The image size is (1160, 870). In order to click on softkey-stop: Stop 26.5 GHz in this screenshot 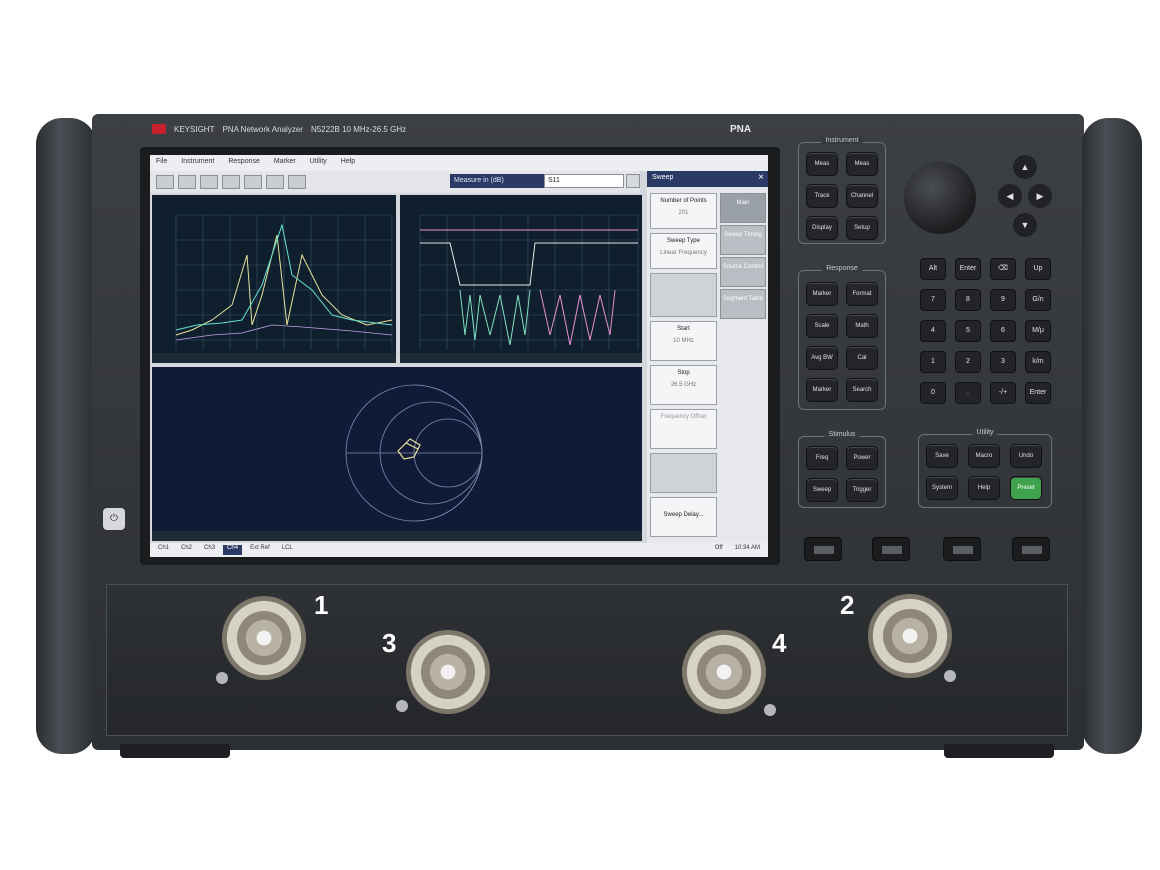, I will do `click(683, 385)`.